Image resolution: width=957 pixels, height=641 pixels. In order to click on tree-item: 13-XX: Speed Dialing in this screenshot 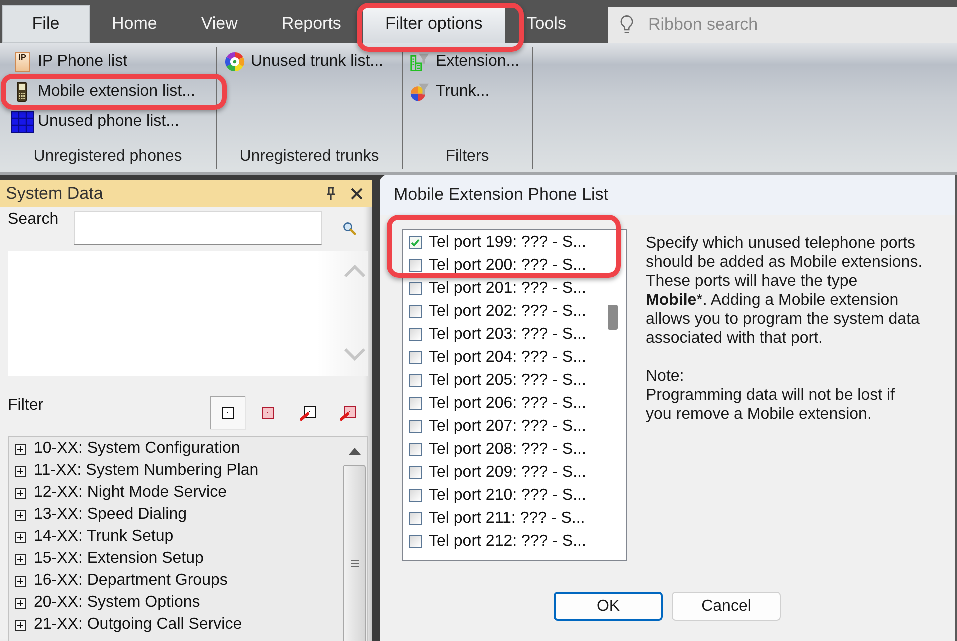, I will do `click(179, 515)`.